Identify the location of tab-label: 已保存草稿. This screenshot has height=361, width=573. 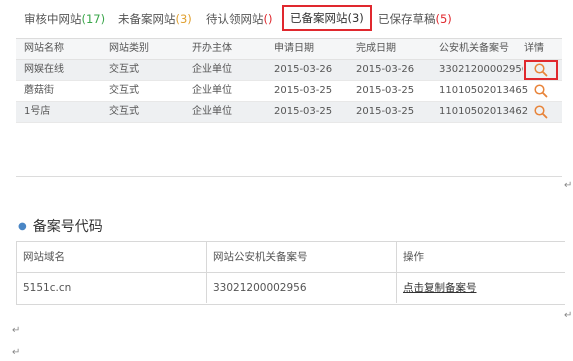
(407, 19).